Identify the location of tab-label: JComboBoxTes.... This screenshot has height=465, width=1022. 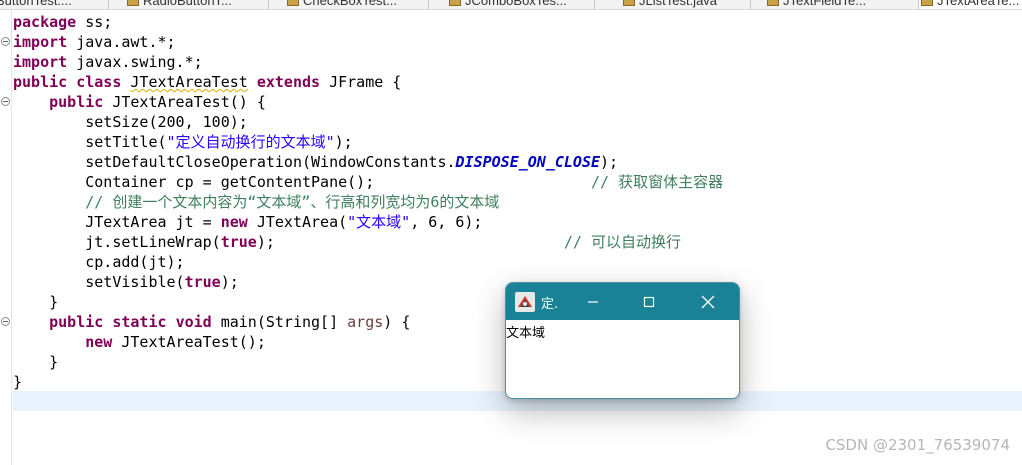
(516, 4).